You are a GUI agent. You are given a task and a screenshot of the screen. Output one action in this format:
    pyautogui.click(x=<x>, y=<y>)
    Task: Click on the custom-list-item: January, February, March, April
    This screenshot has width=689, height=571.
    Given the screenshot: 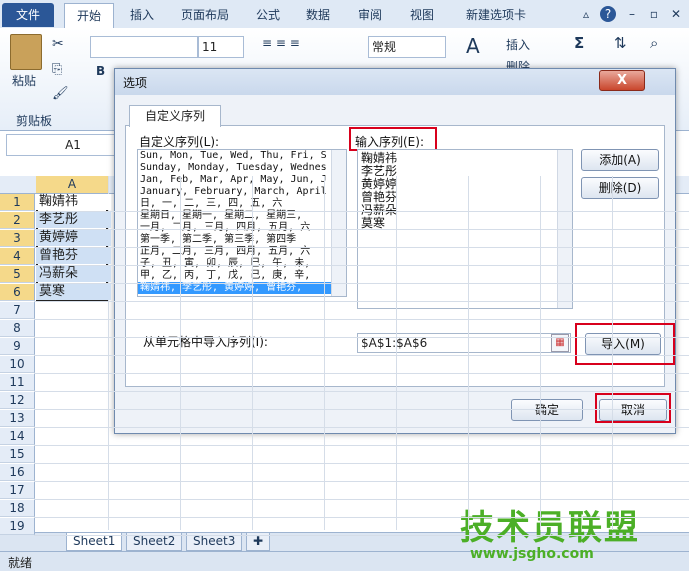 What is the action you would take?
    pyautogui.click(x=242, y=192)
    